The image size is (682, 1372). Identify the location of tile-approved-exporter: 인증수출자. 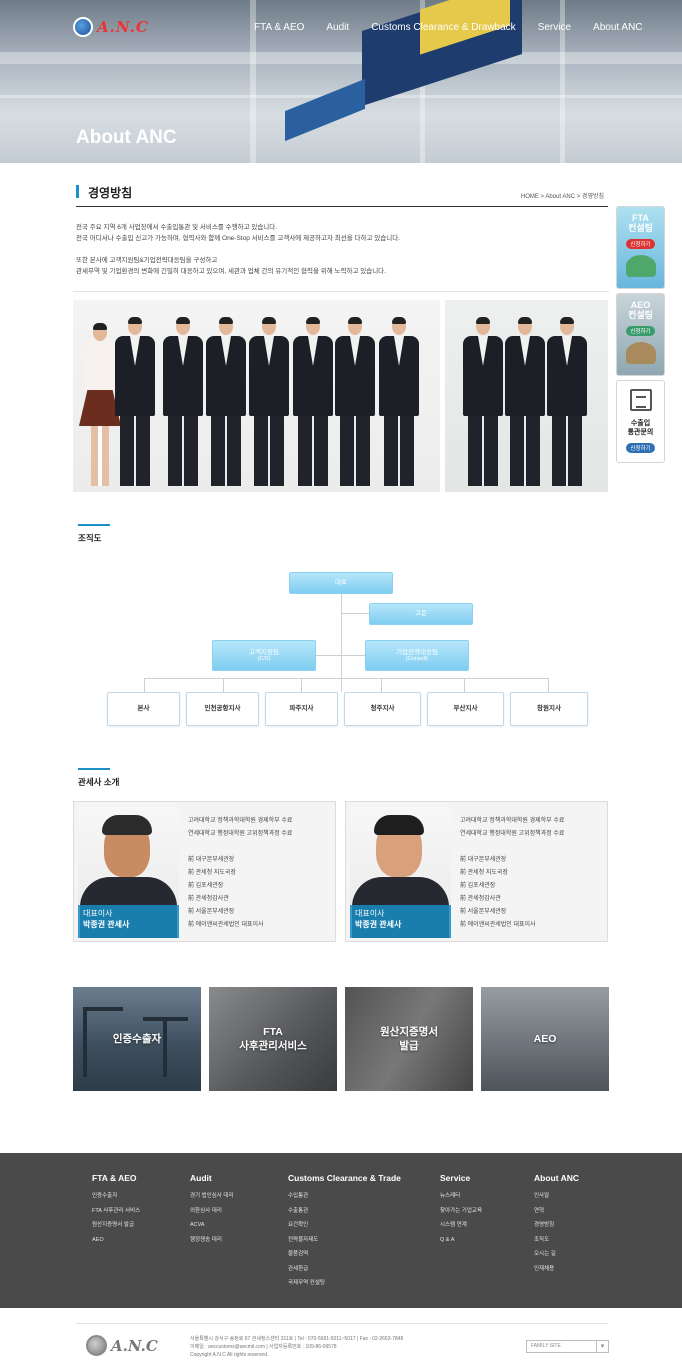
(137, 1039).